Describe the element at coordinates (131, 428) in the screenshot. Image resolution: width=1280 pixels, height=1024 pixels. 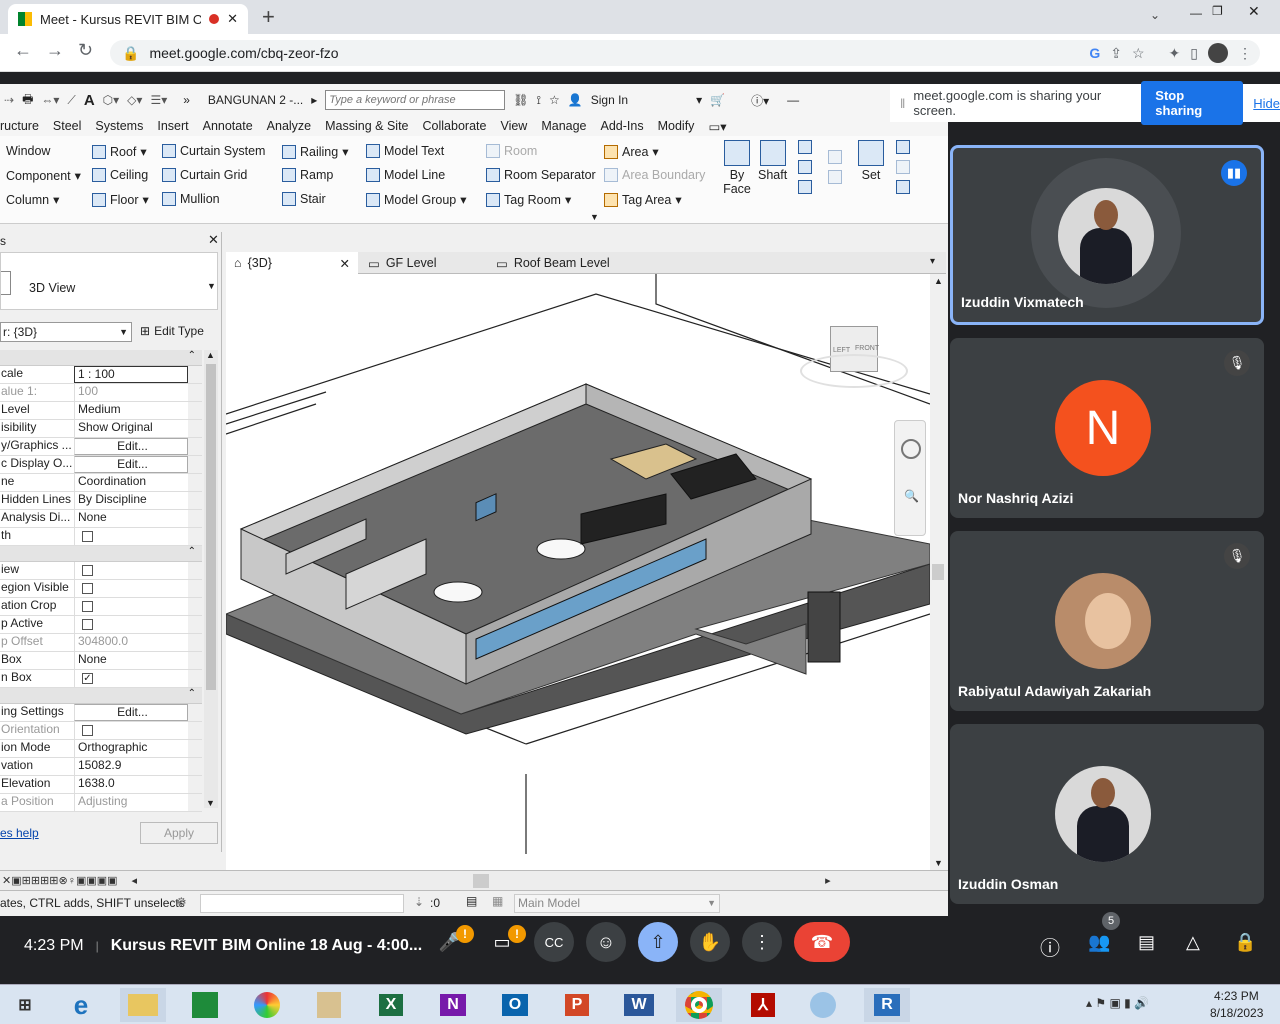
I see `property-value: Show Original` at that location.